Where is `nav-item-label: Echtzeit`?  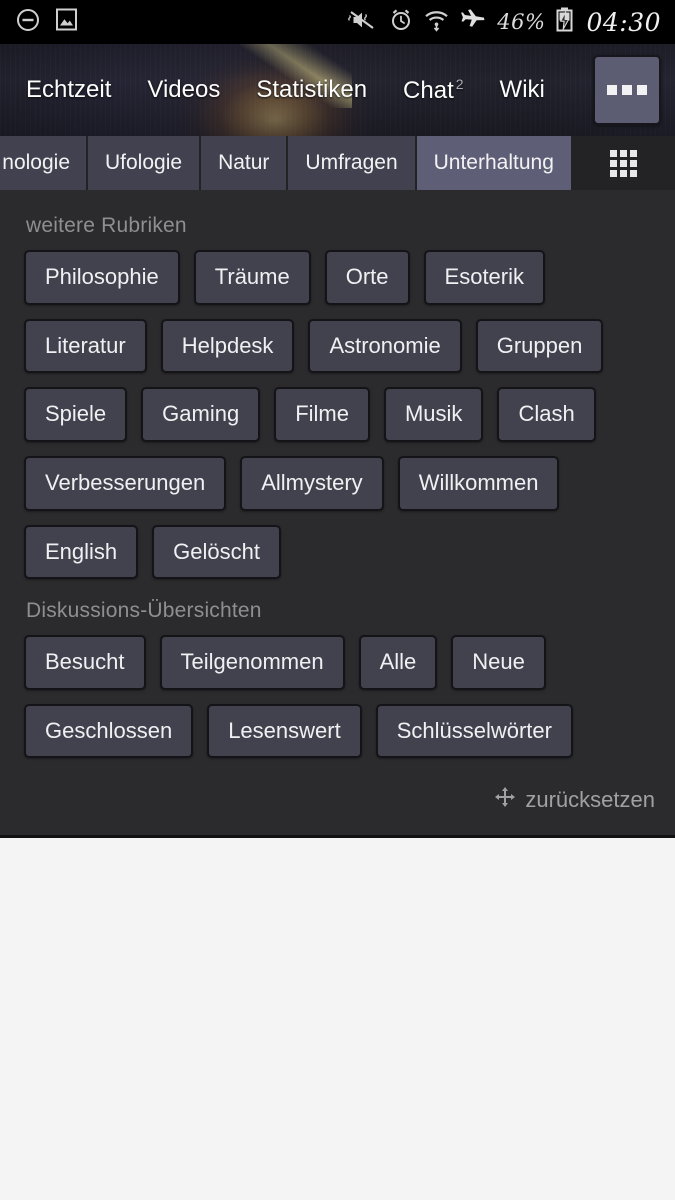 nav-item-label: Echtzeit is located at coordinates (69, 89).